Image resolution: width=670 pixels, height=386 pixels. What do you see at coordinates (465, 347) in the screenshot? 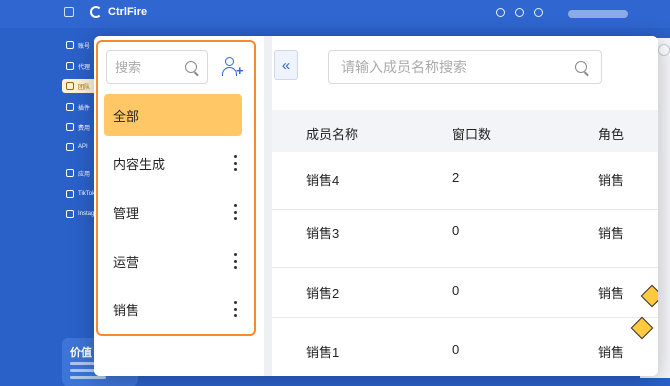
I see `table-row: 销售1 0 销售` at bounding box center [465, 347].